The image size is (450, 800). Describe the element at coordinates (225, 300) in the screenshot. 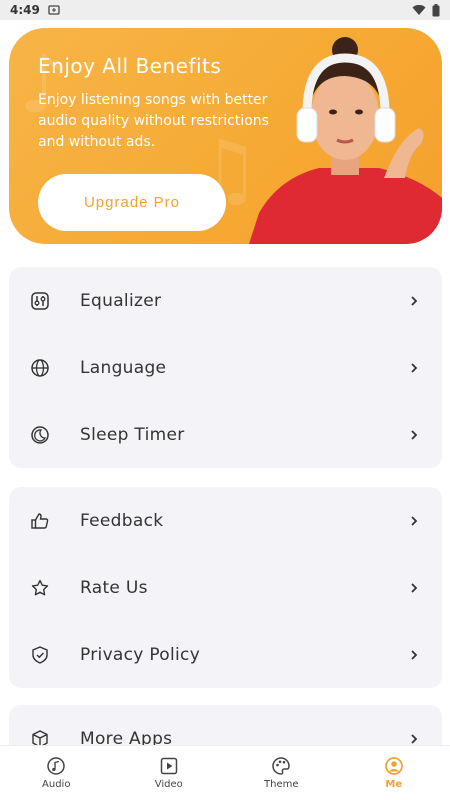

I see `equalizer-row: Equalizer` at that location.